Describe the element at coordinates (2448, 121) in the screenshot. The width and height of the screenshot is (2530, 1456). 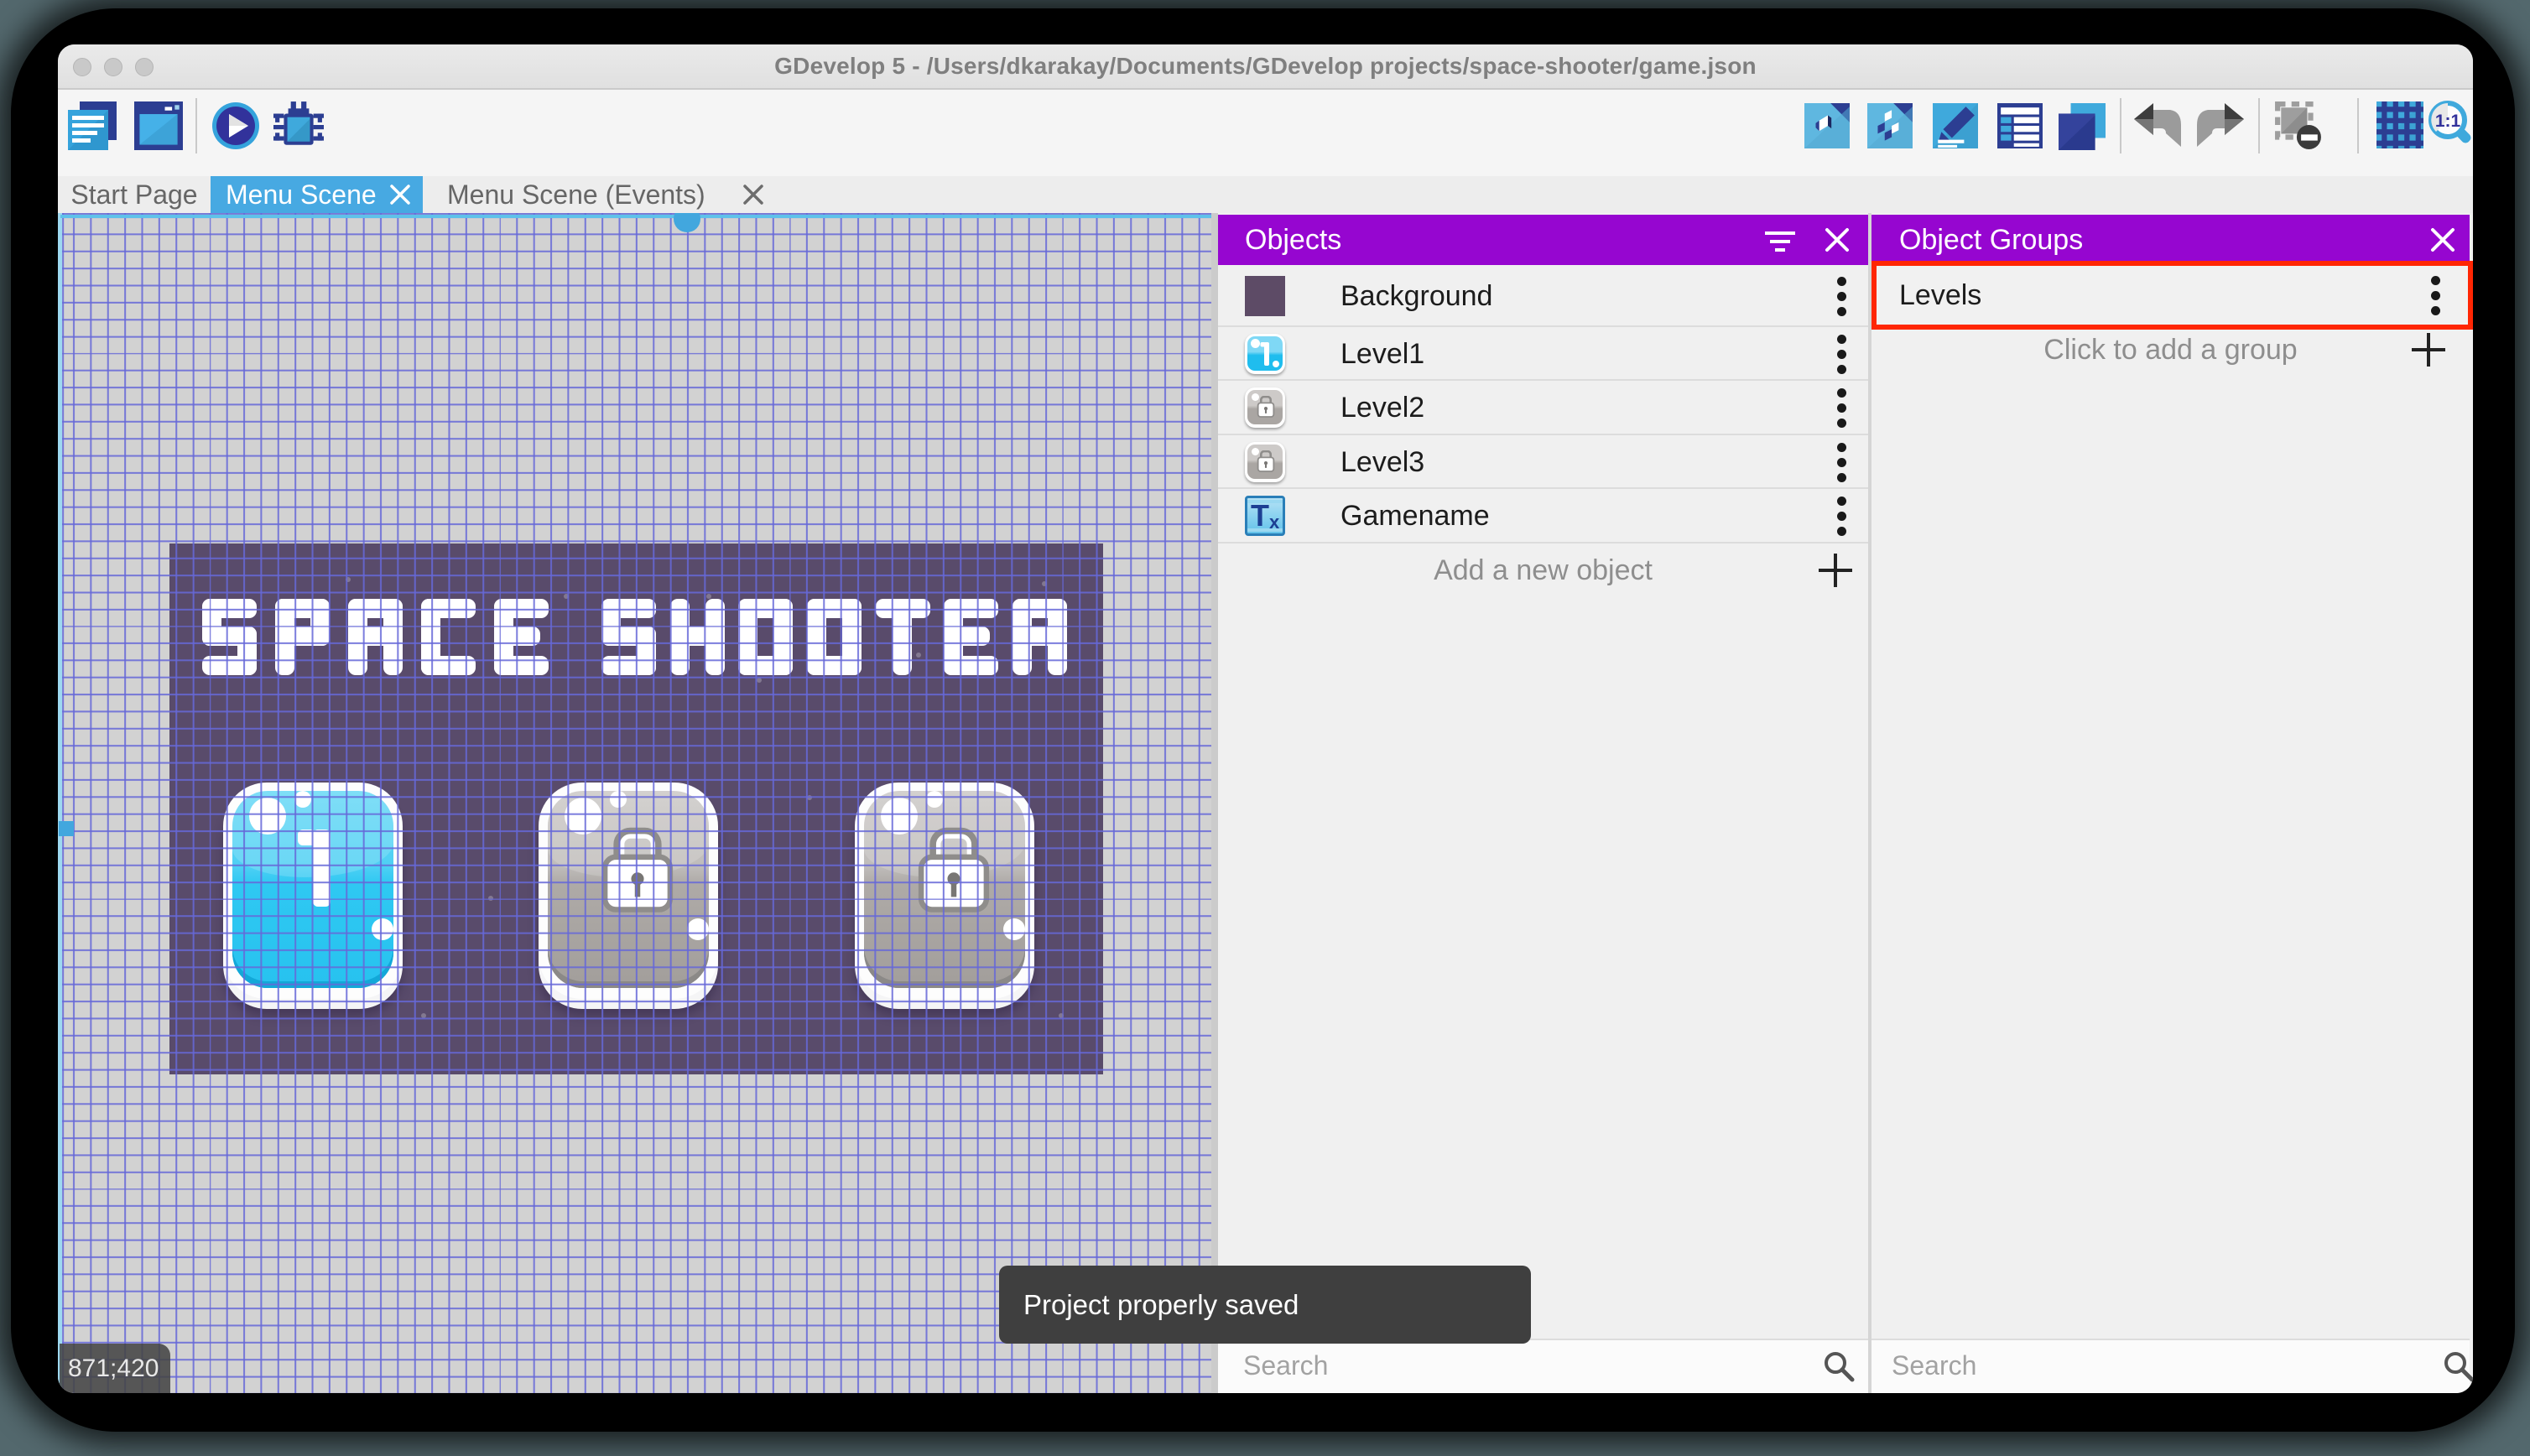
I see `svg-text: 1:1` at that location.